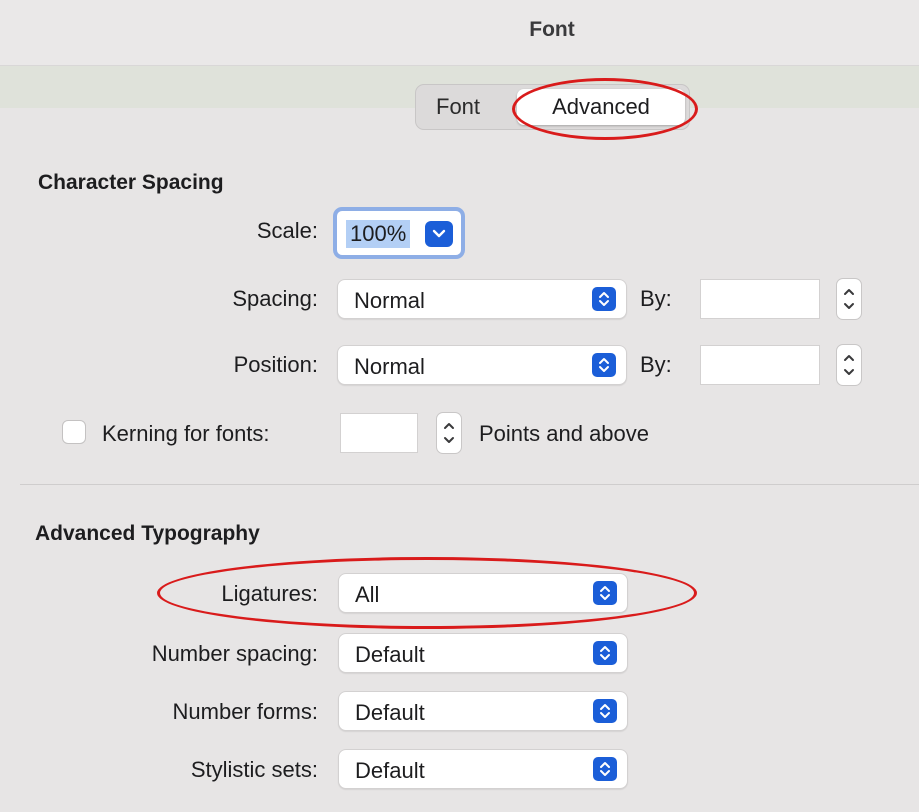  I want to click on tab-font: Font, so click(458, 107).